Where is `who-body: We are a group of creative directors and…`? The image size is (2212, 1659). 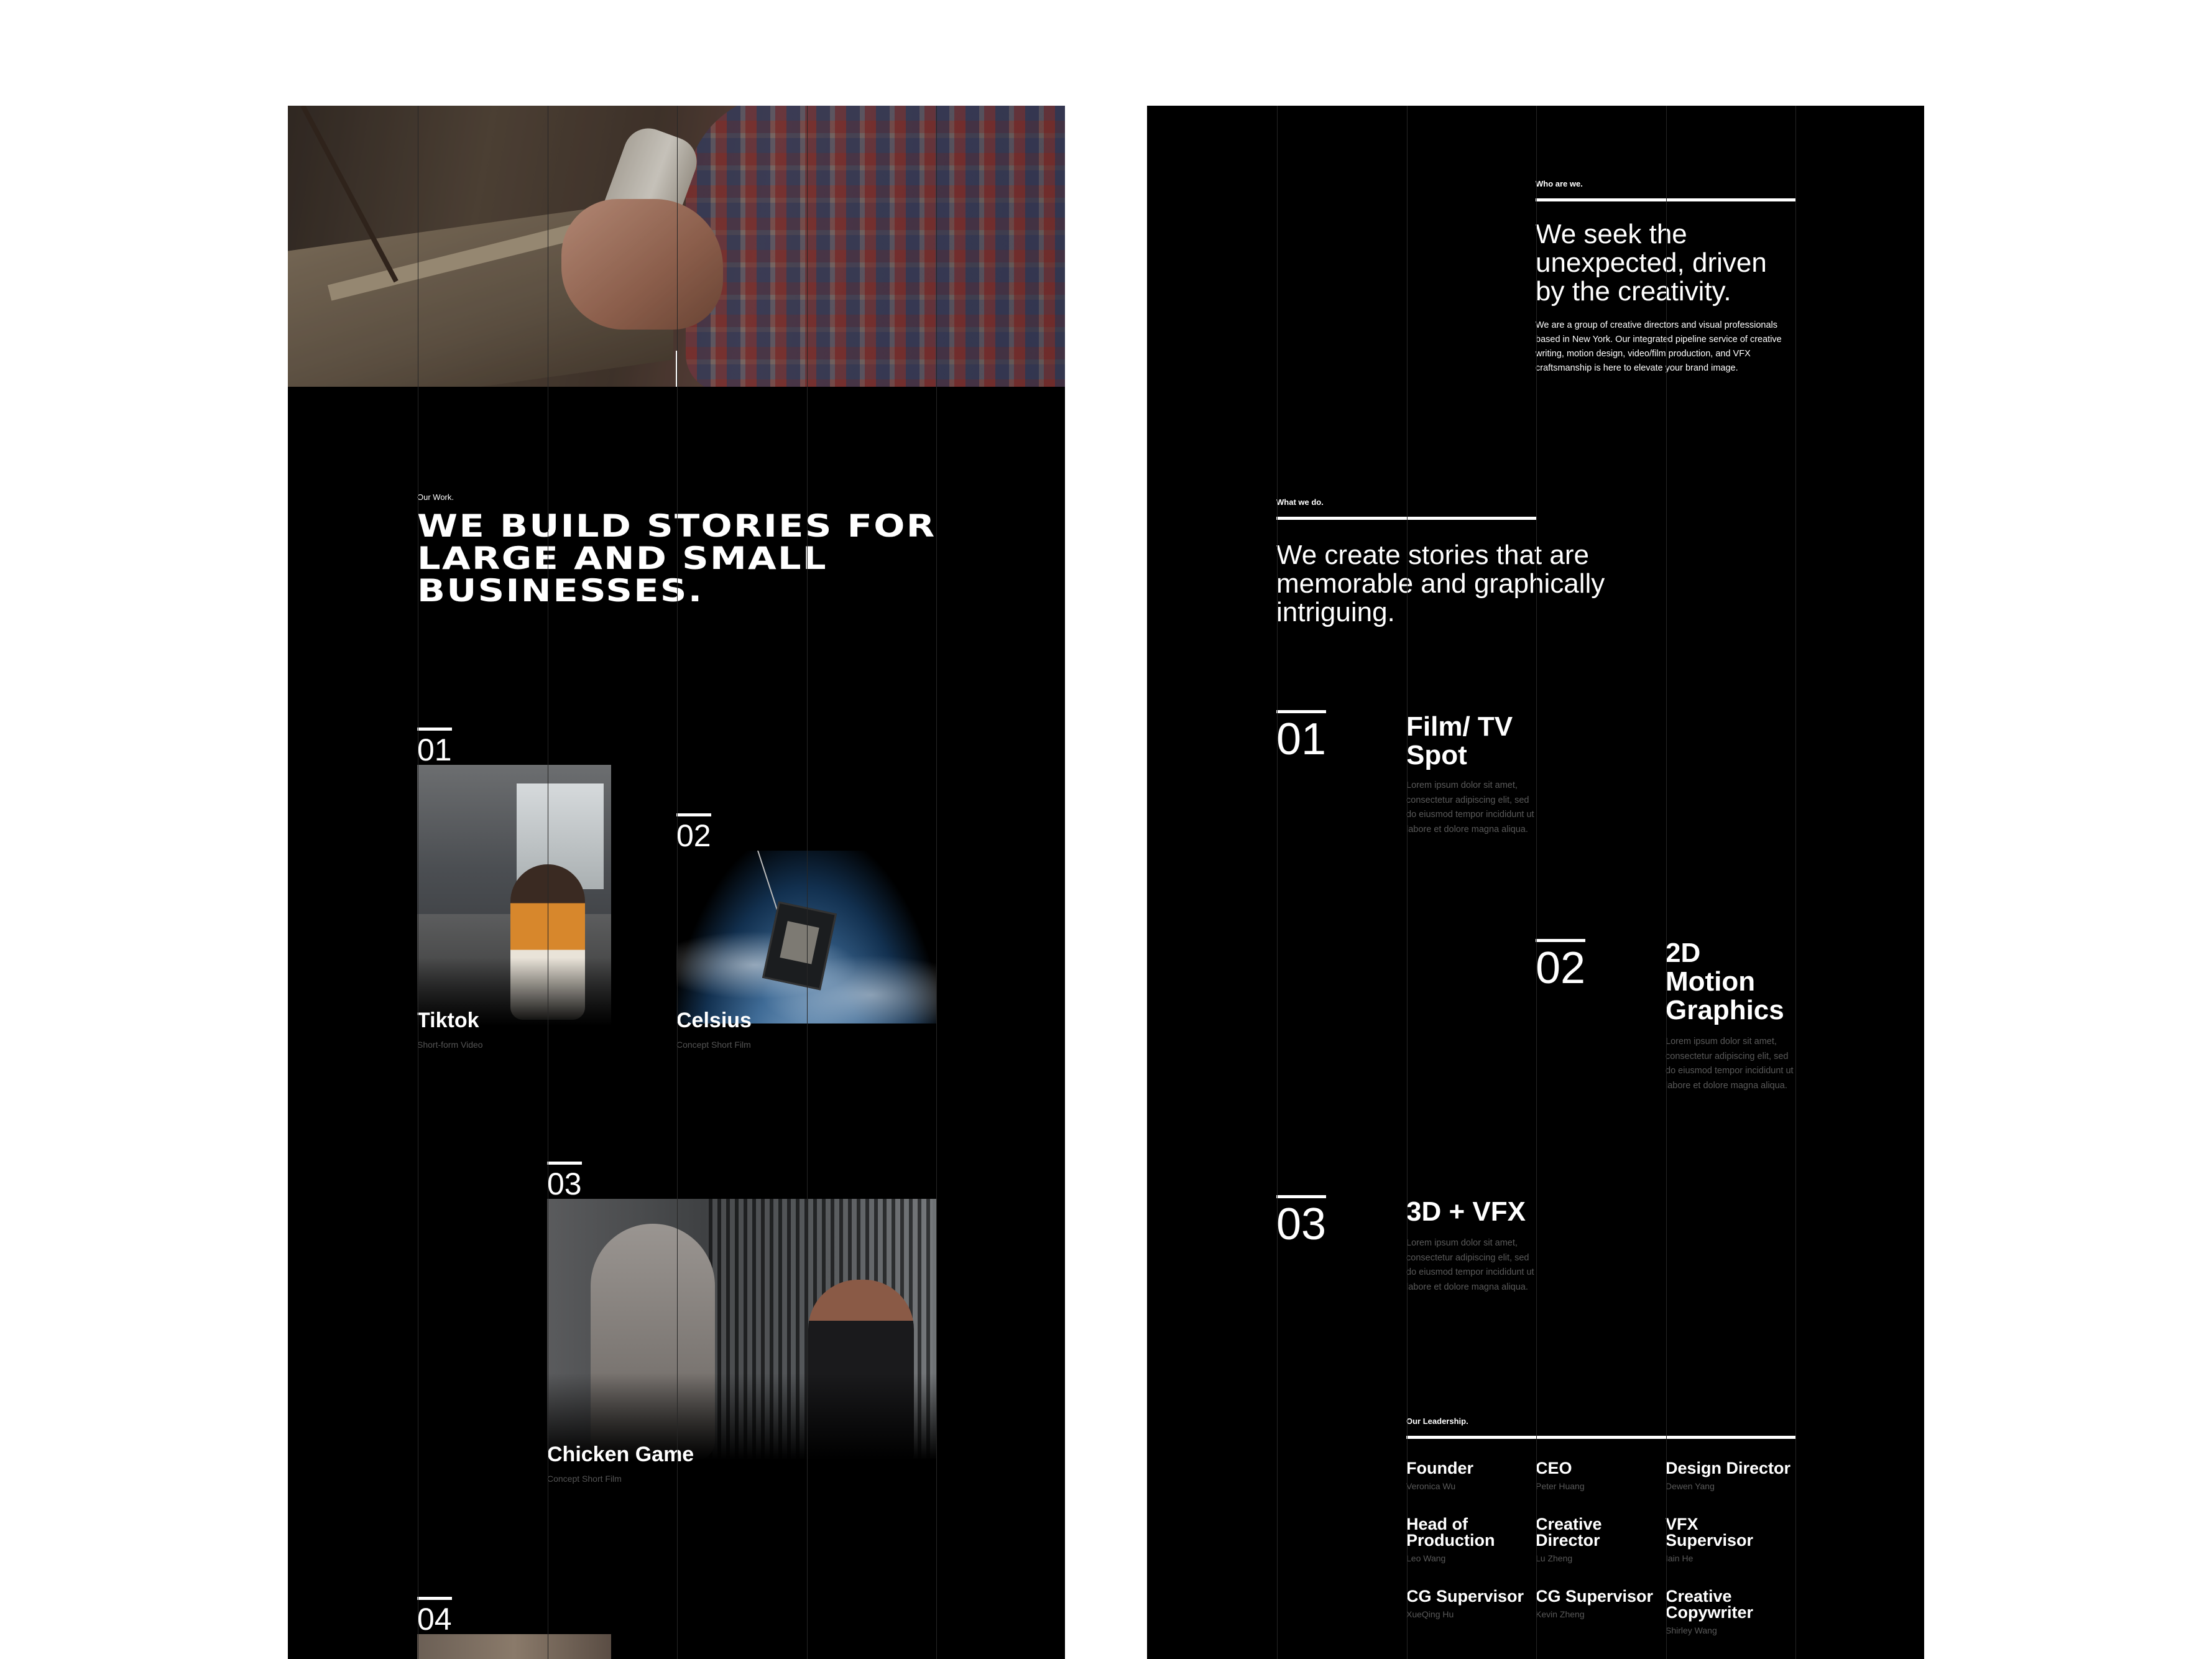 who-body: We are a group of creative directors and… is located at coordinates (1659, 346).